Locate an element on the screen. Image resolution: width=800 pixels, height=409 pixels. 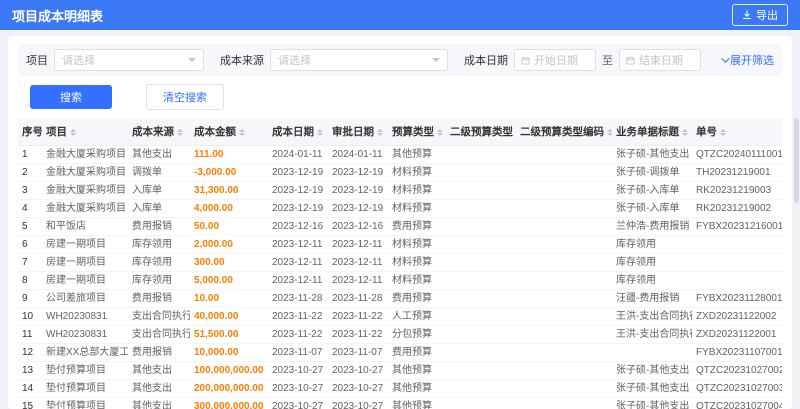
cell-doc_no: FYBX20231107001 is located at coordinates (737, 352).